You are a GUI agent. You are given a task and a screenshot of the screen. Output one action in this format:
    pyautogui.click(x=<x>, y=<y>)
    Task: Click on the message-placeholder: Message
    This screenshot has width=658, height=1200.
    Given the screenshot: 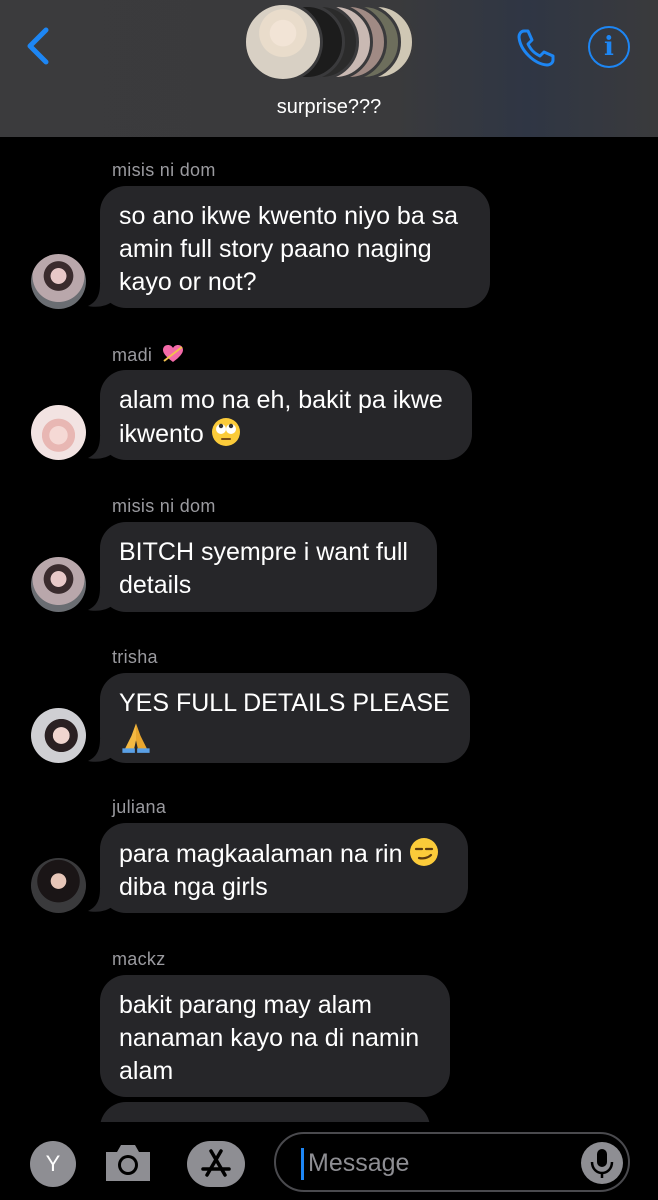 What is the action you would take?
    pyautogui.click(x=359, y=1163)
    